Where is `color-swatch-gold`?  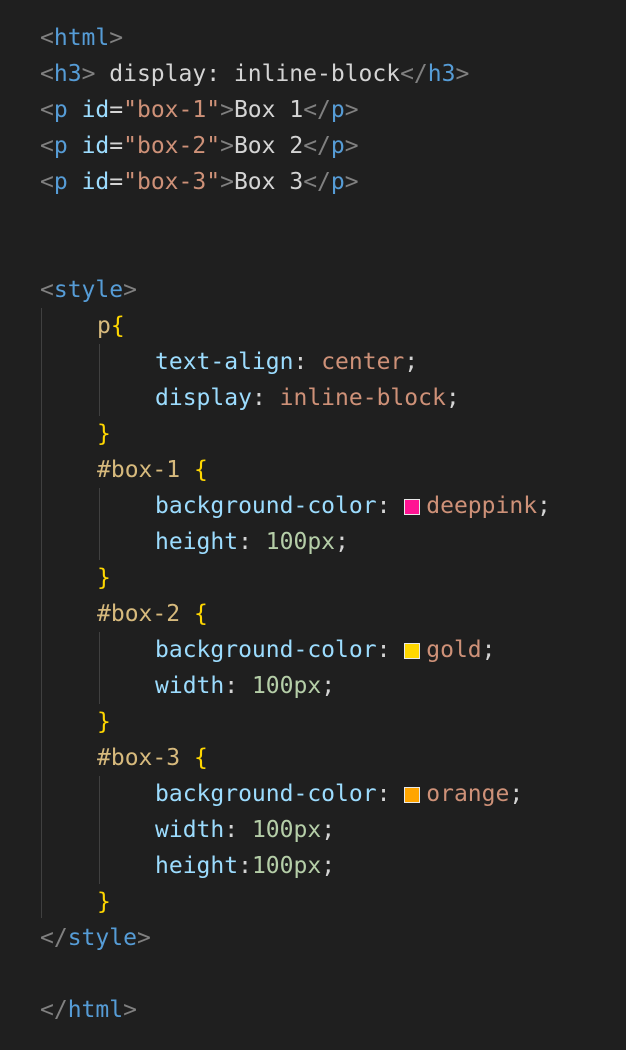
color-swatch-gold is located at coordinates (412, 651).